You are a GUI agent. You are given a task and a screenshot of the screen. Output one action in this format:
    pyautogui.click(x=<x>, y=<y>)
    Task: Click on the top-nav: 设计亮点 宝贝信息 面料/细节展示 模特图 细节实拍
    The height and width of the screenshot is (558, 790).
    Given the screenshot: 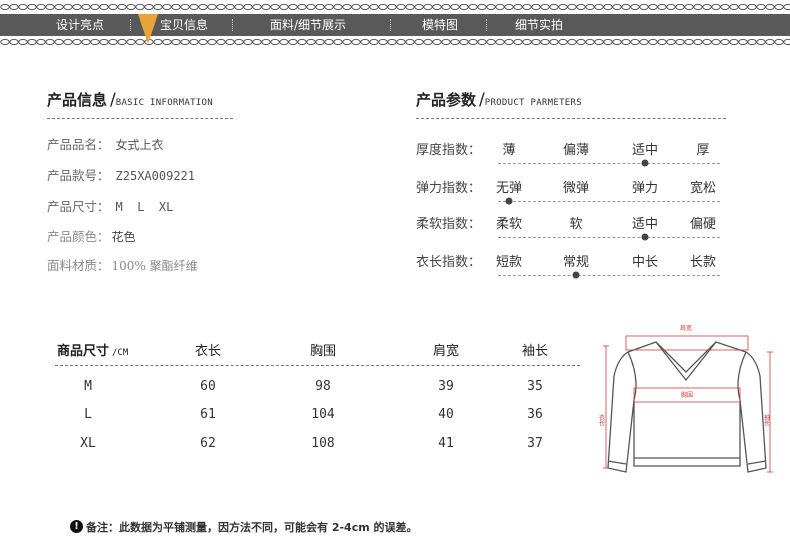 What is the action you would take?
    pyautogui.click(x=395, y=25)
    